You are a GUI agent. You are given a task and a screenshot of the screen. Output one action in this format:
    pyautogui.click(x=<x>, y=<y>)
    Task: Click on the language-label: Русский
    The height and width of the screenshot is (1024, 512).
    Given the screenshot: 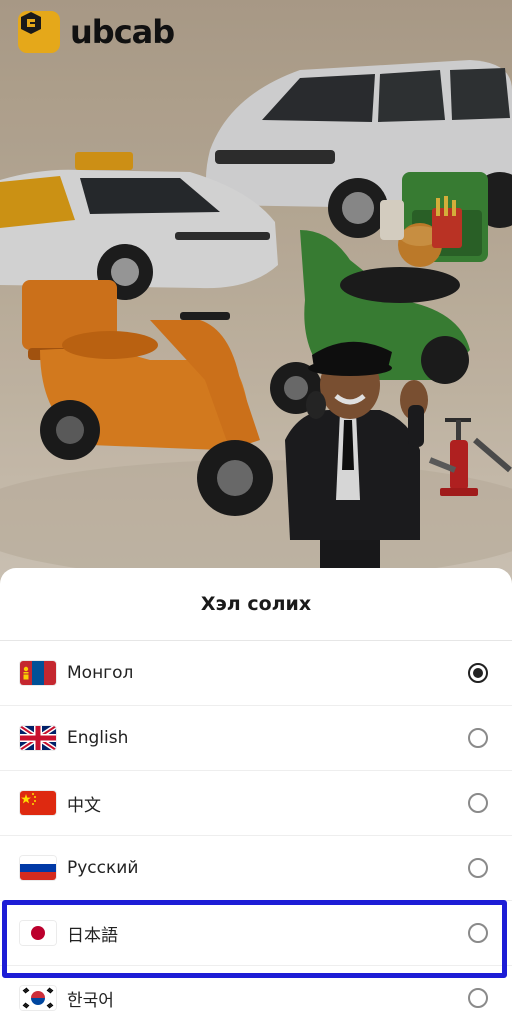 What is the action you would take?
    pyautogui.click(x=103, y=868)
    